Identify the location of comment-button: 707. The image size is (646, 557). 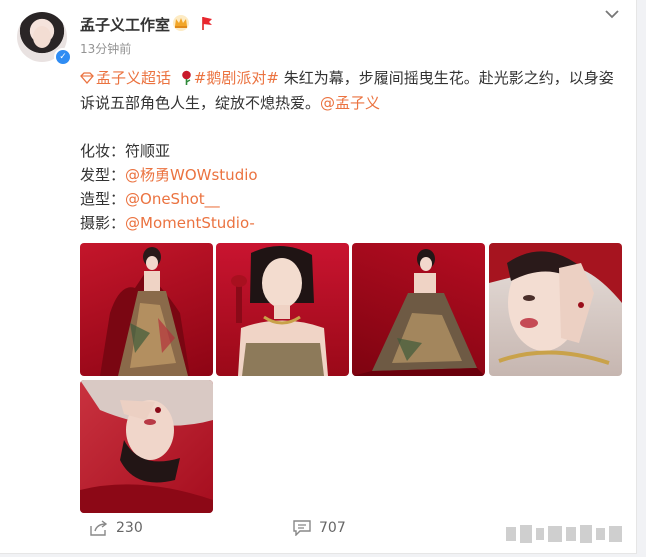
(319, 528).